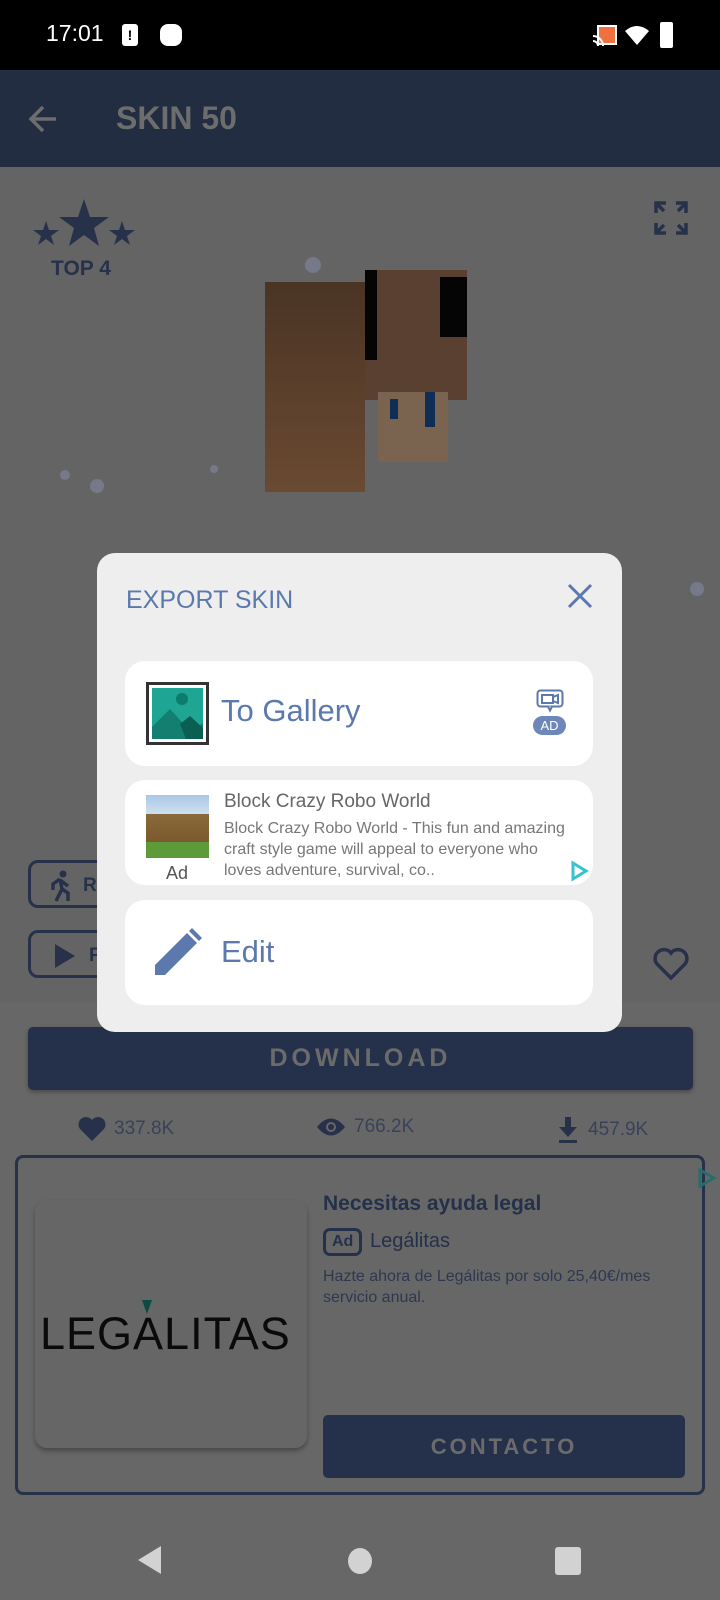 This screenshot has width=720, height=1600. Describe the element at coordinates (291, 710) in the screenshot. I see `to-gallery-label: To Gallery` at that location.